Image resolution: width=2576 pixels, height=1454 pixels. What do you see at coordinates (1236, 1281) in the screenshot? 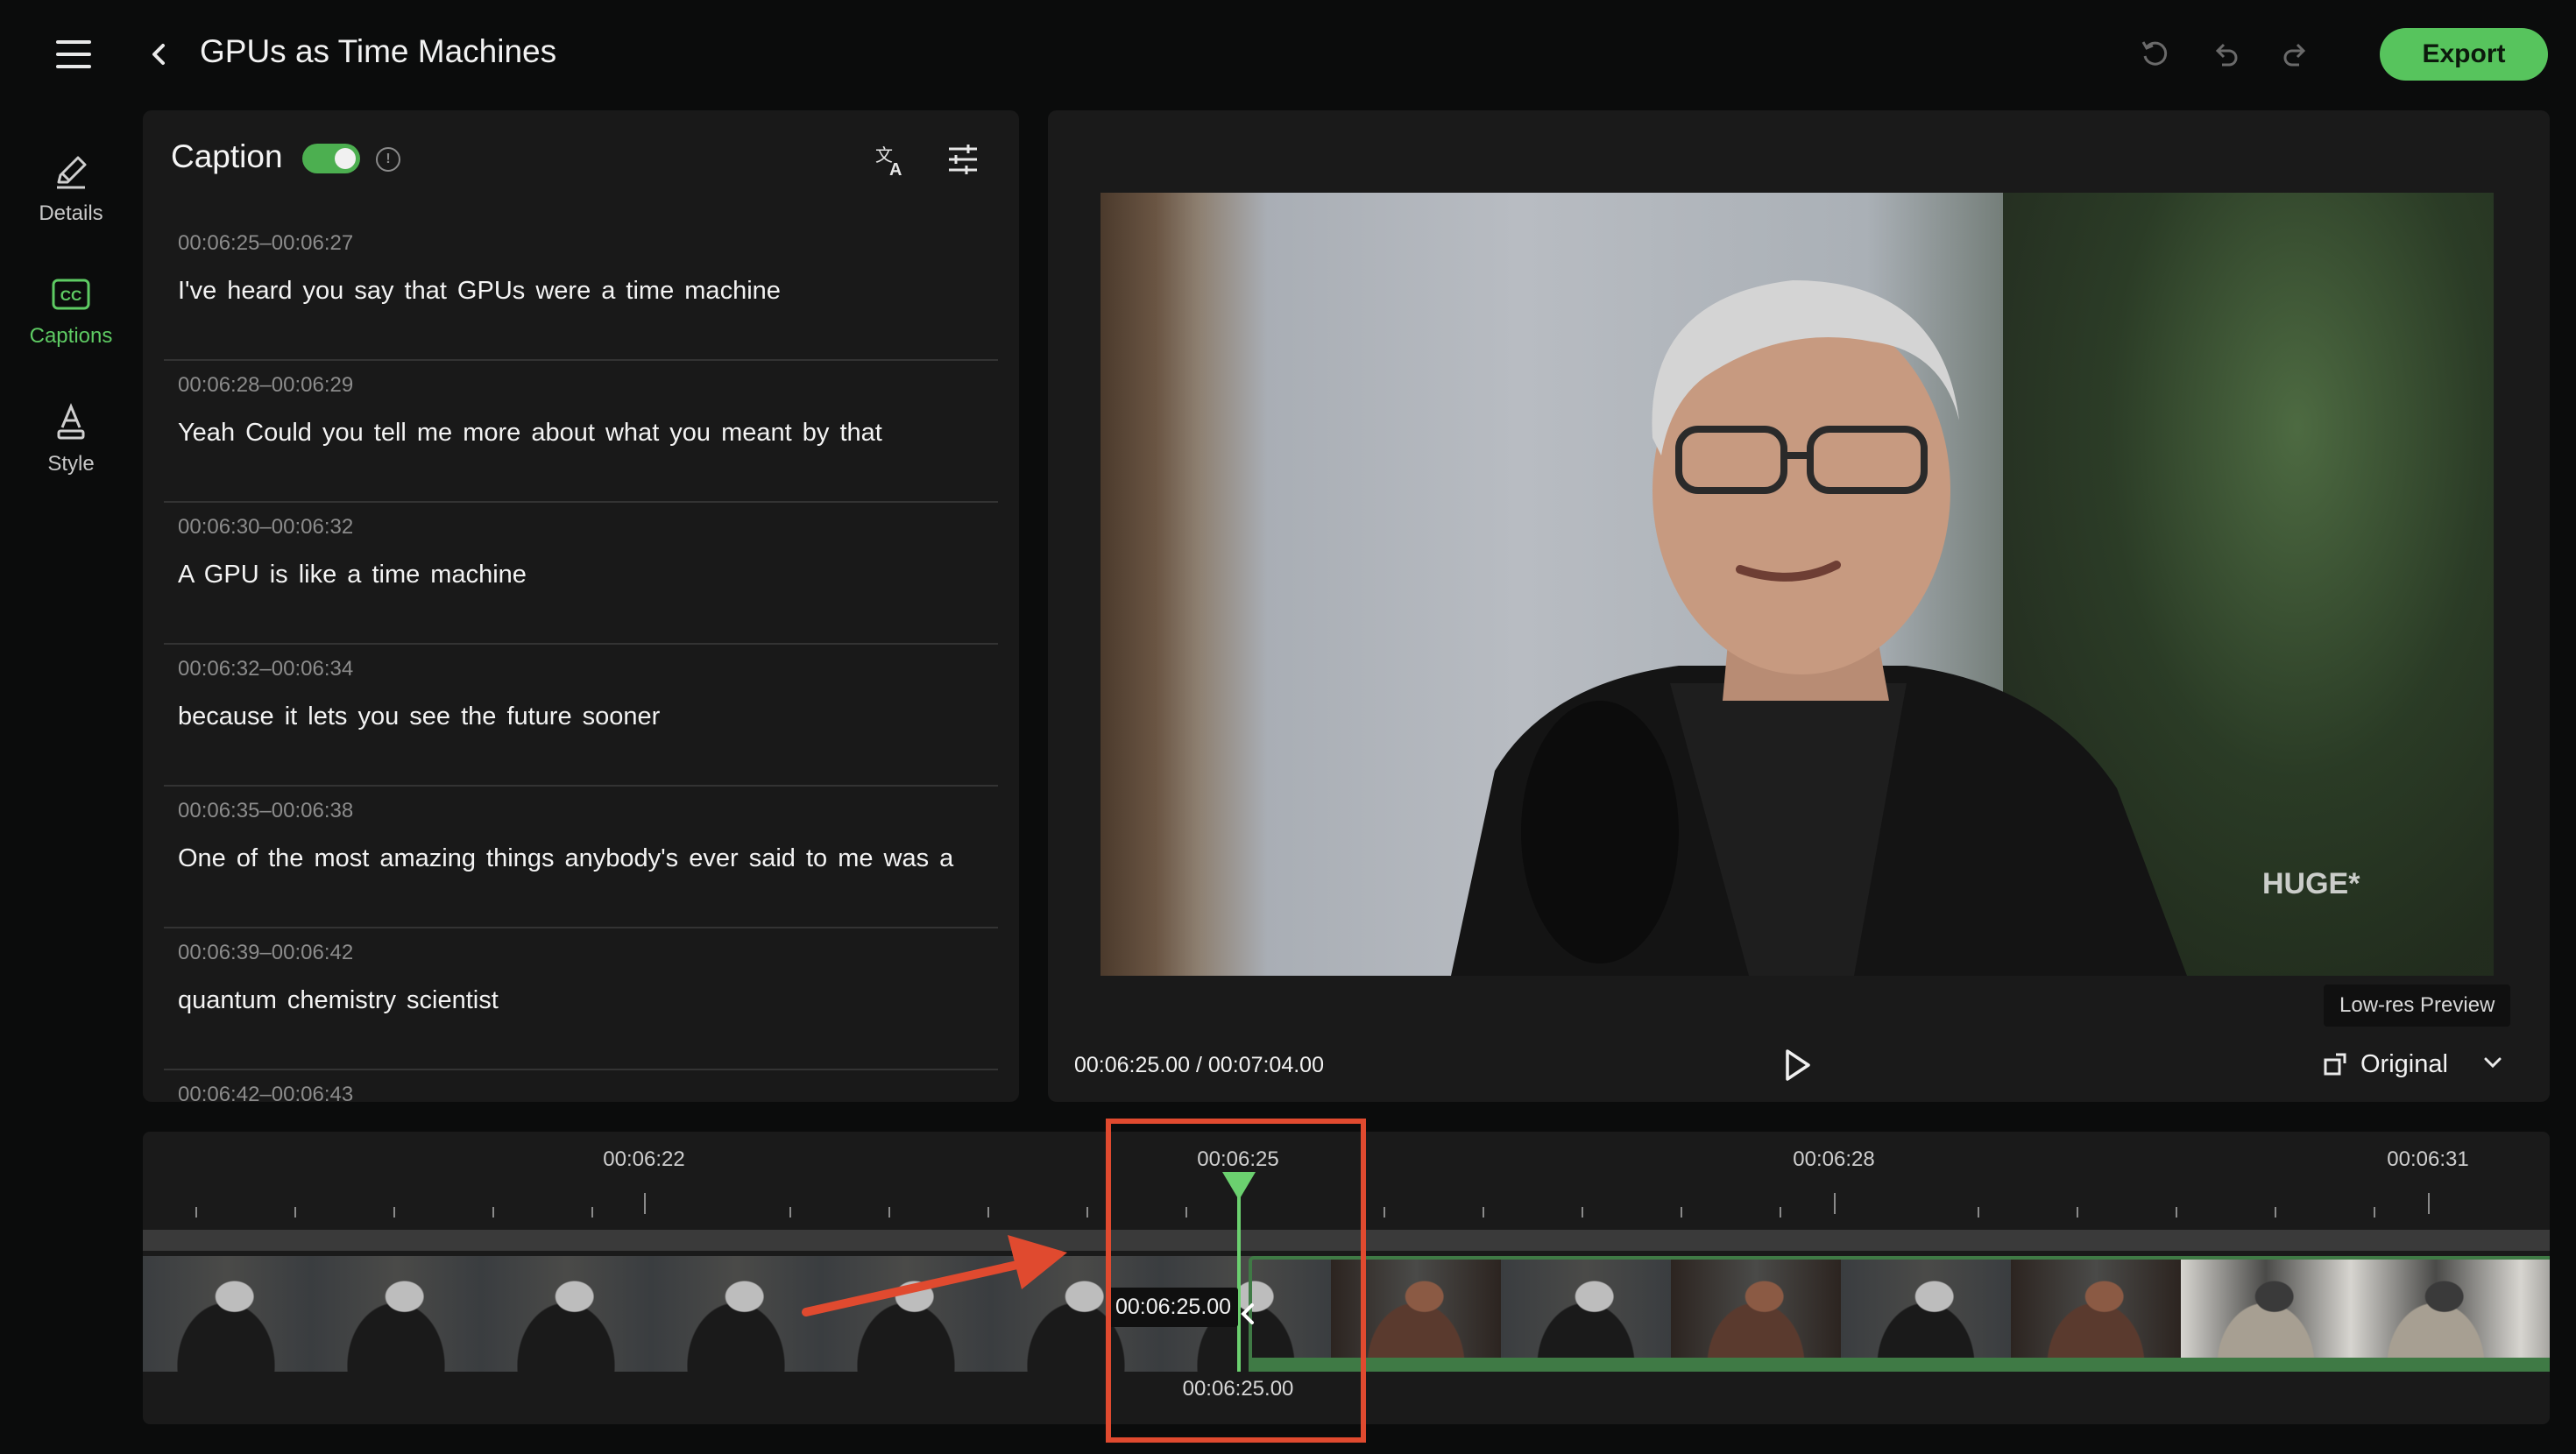
I see `annotation-highlight-box` at bounding box center [1236, 1281].